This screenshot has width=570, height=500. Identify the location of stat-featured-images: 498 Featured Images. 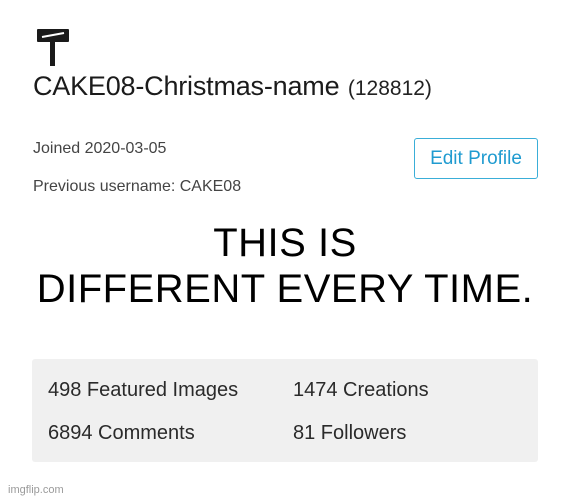
(143, 390).